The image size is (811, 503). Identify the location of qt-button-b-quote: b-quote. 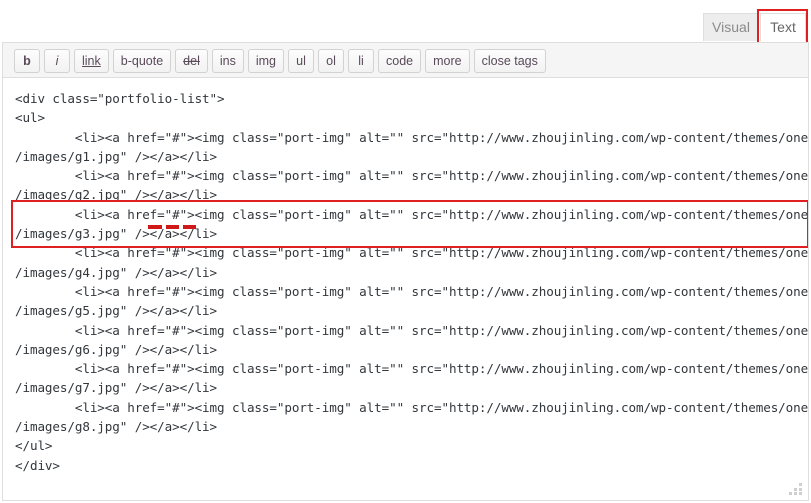
(142, 61).